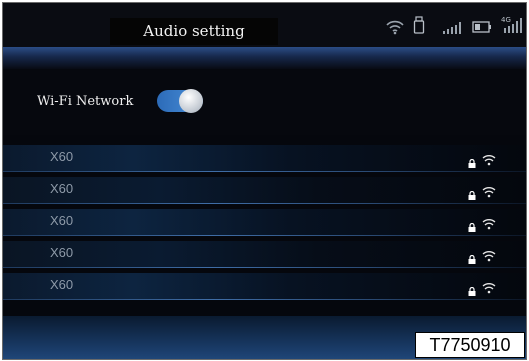 The image size is (529, 361). Describe the element at coordinates (264, 58) in the screenshot. I see `header-glow` at that location.